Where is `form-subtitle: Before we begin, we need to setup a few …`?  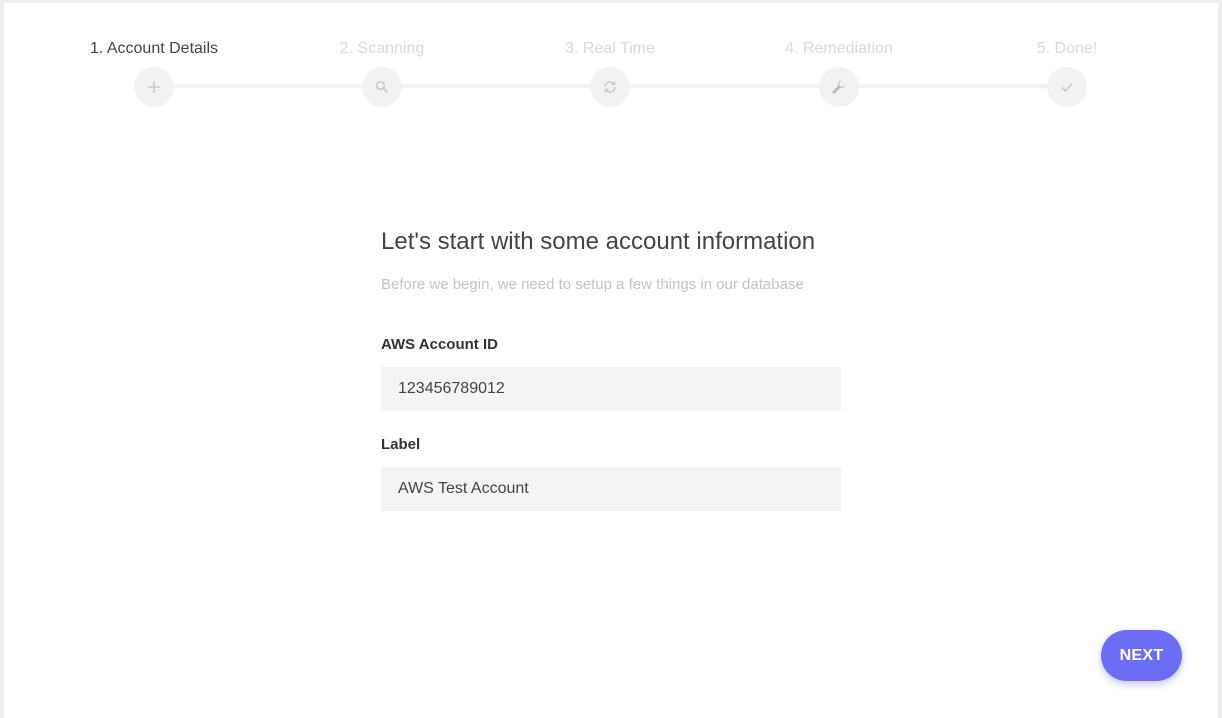
form-subtitle: Before we begin, we need to setup a few … is located at coordinates (592, 284).